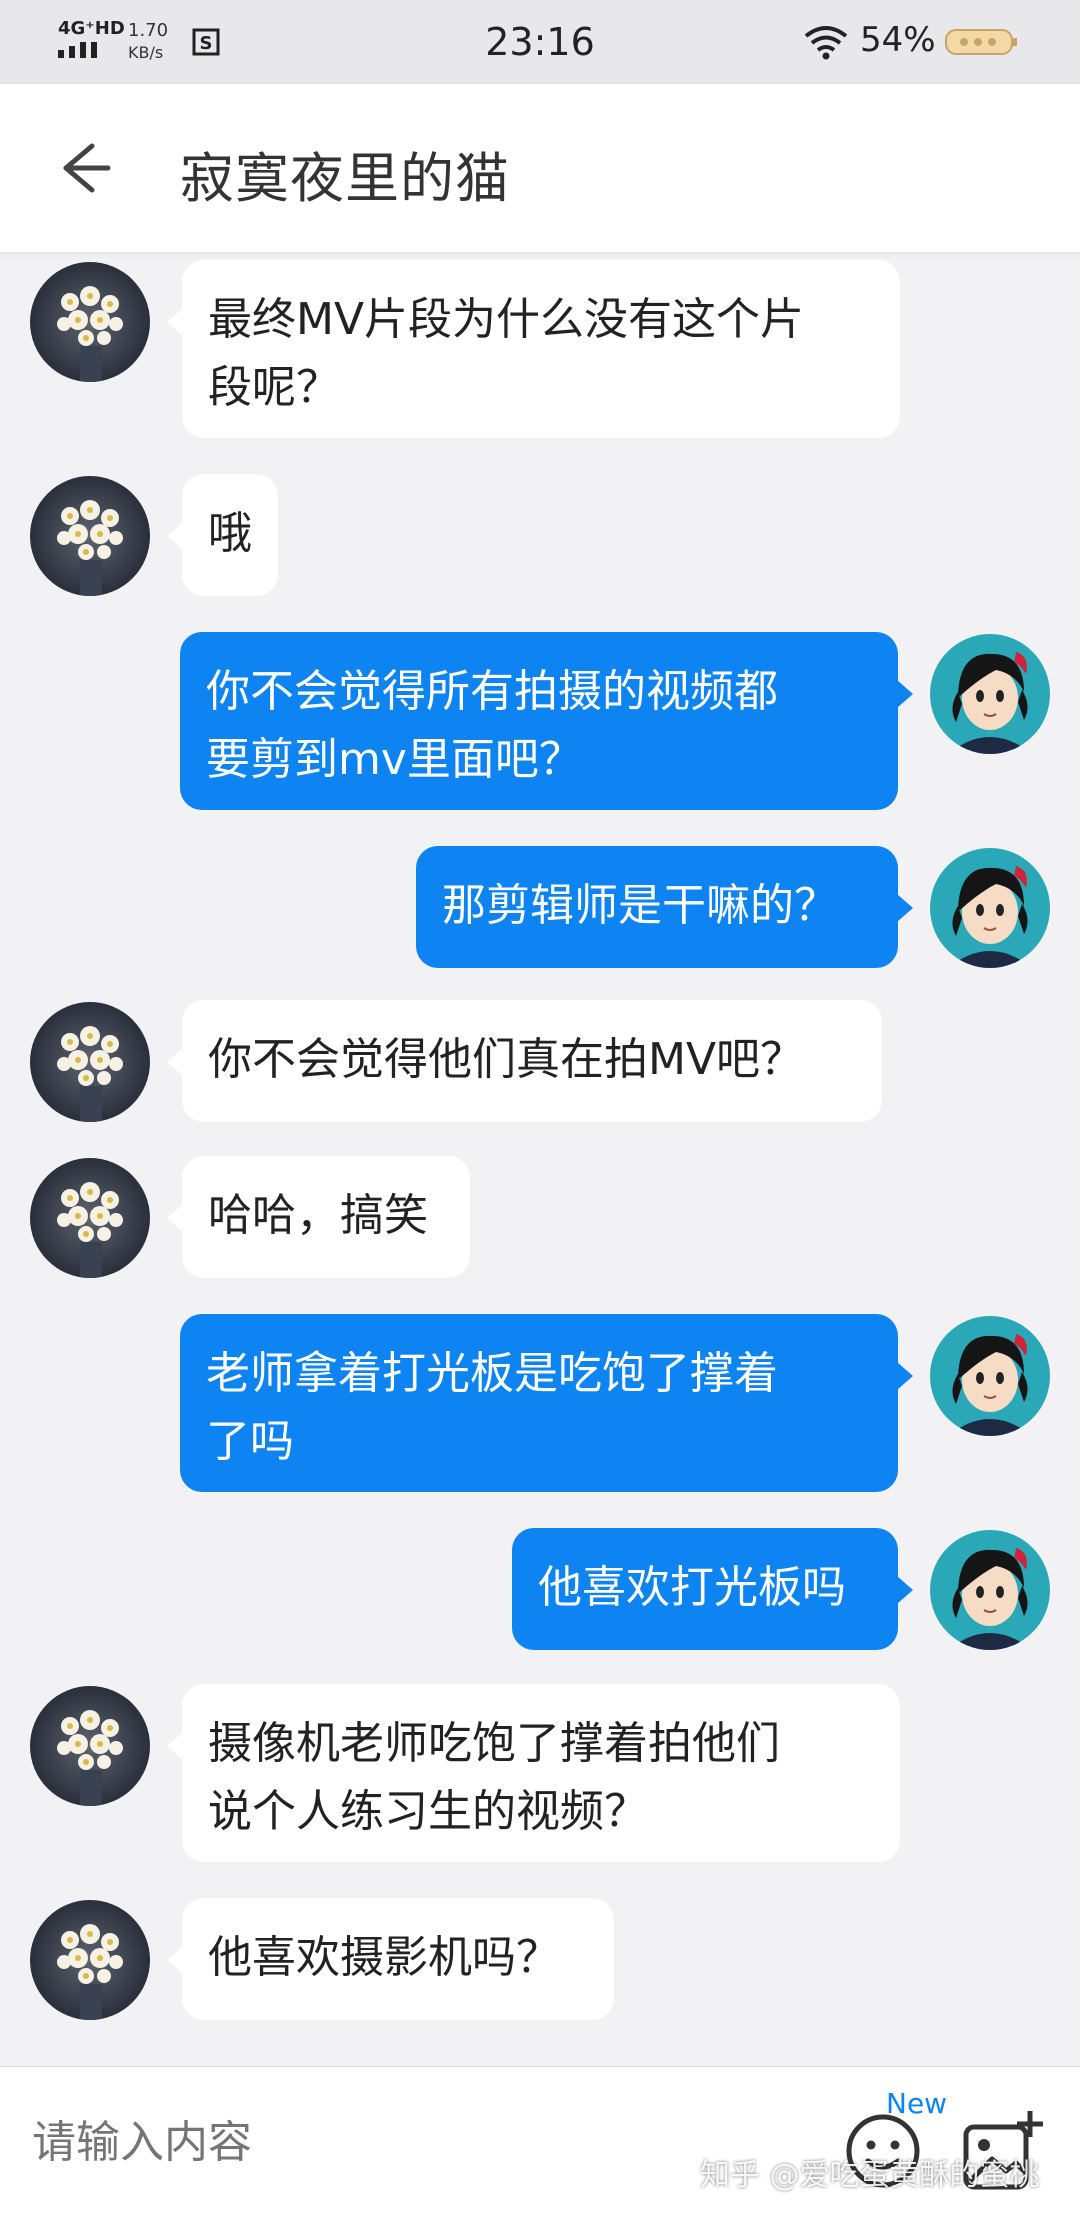 The image size is (1080, 2215). I want to click on message-input, so click(412, 2142).